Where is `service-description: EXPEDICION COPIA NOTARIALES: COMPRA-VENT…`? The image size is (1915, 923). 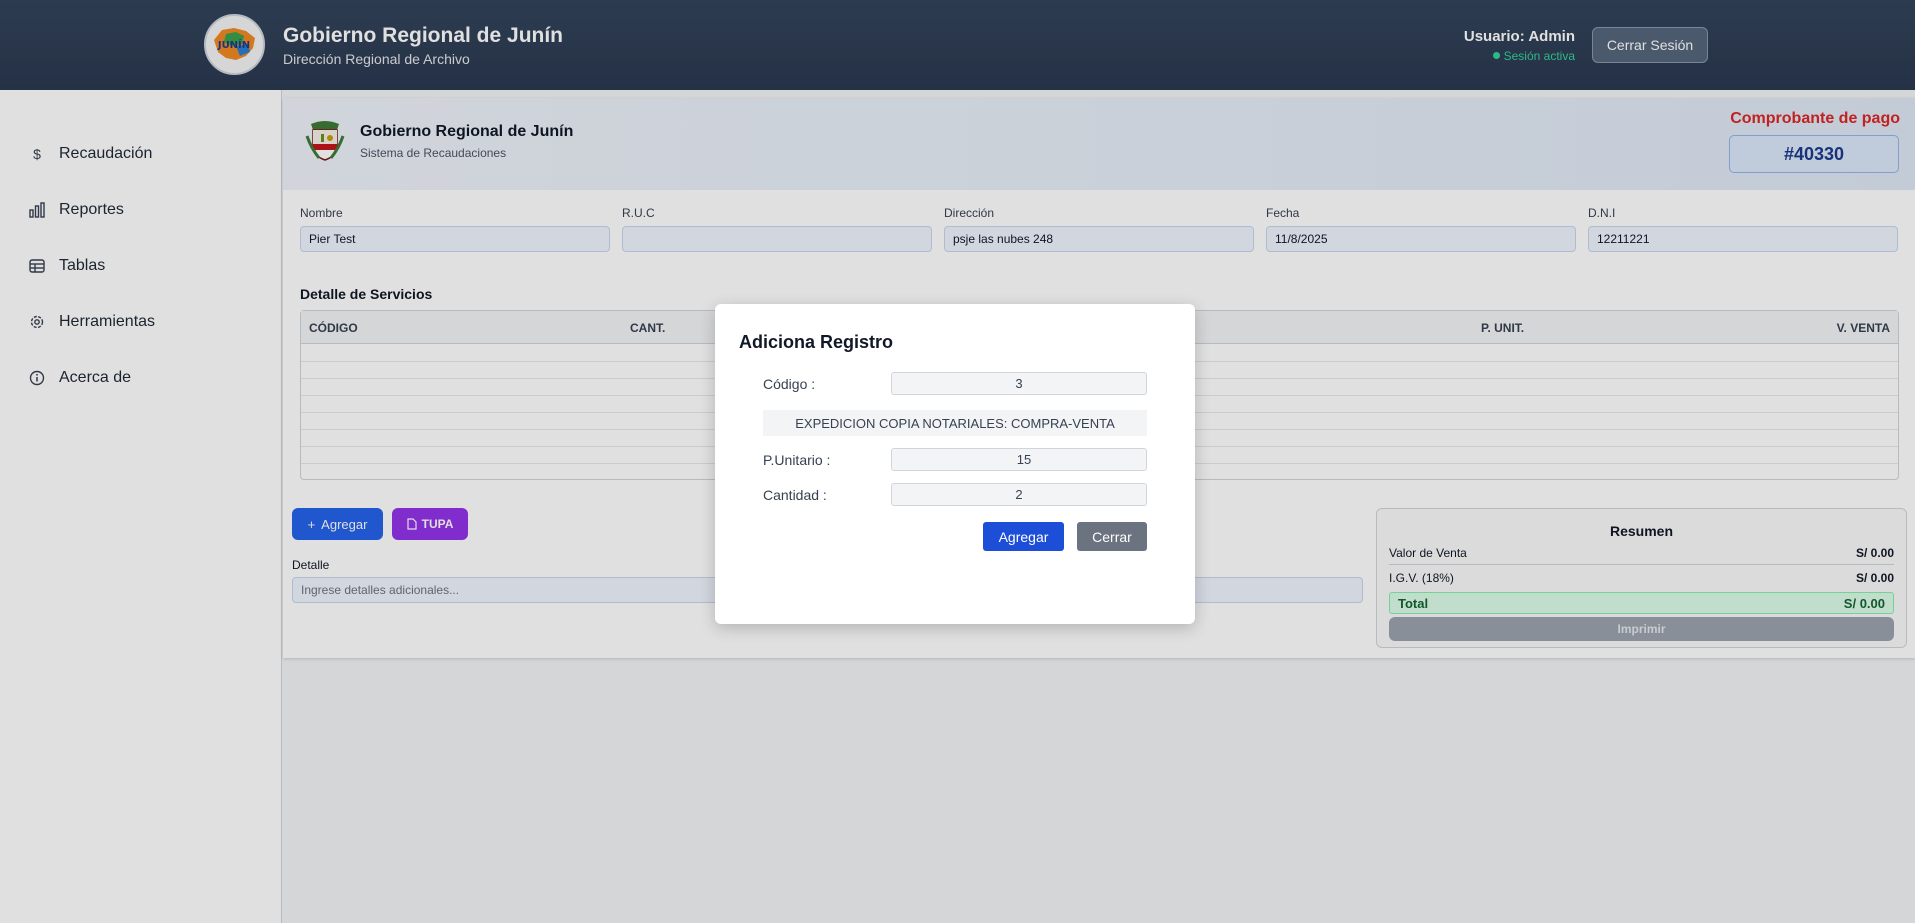 service-description: EXPEDICION COPIA NOTARIALES: COMPRA-VENT… is located at coordinates (955, 423).